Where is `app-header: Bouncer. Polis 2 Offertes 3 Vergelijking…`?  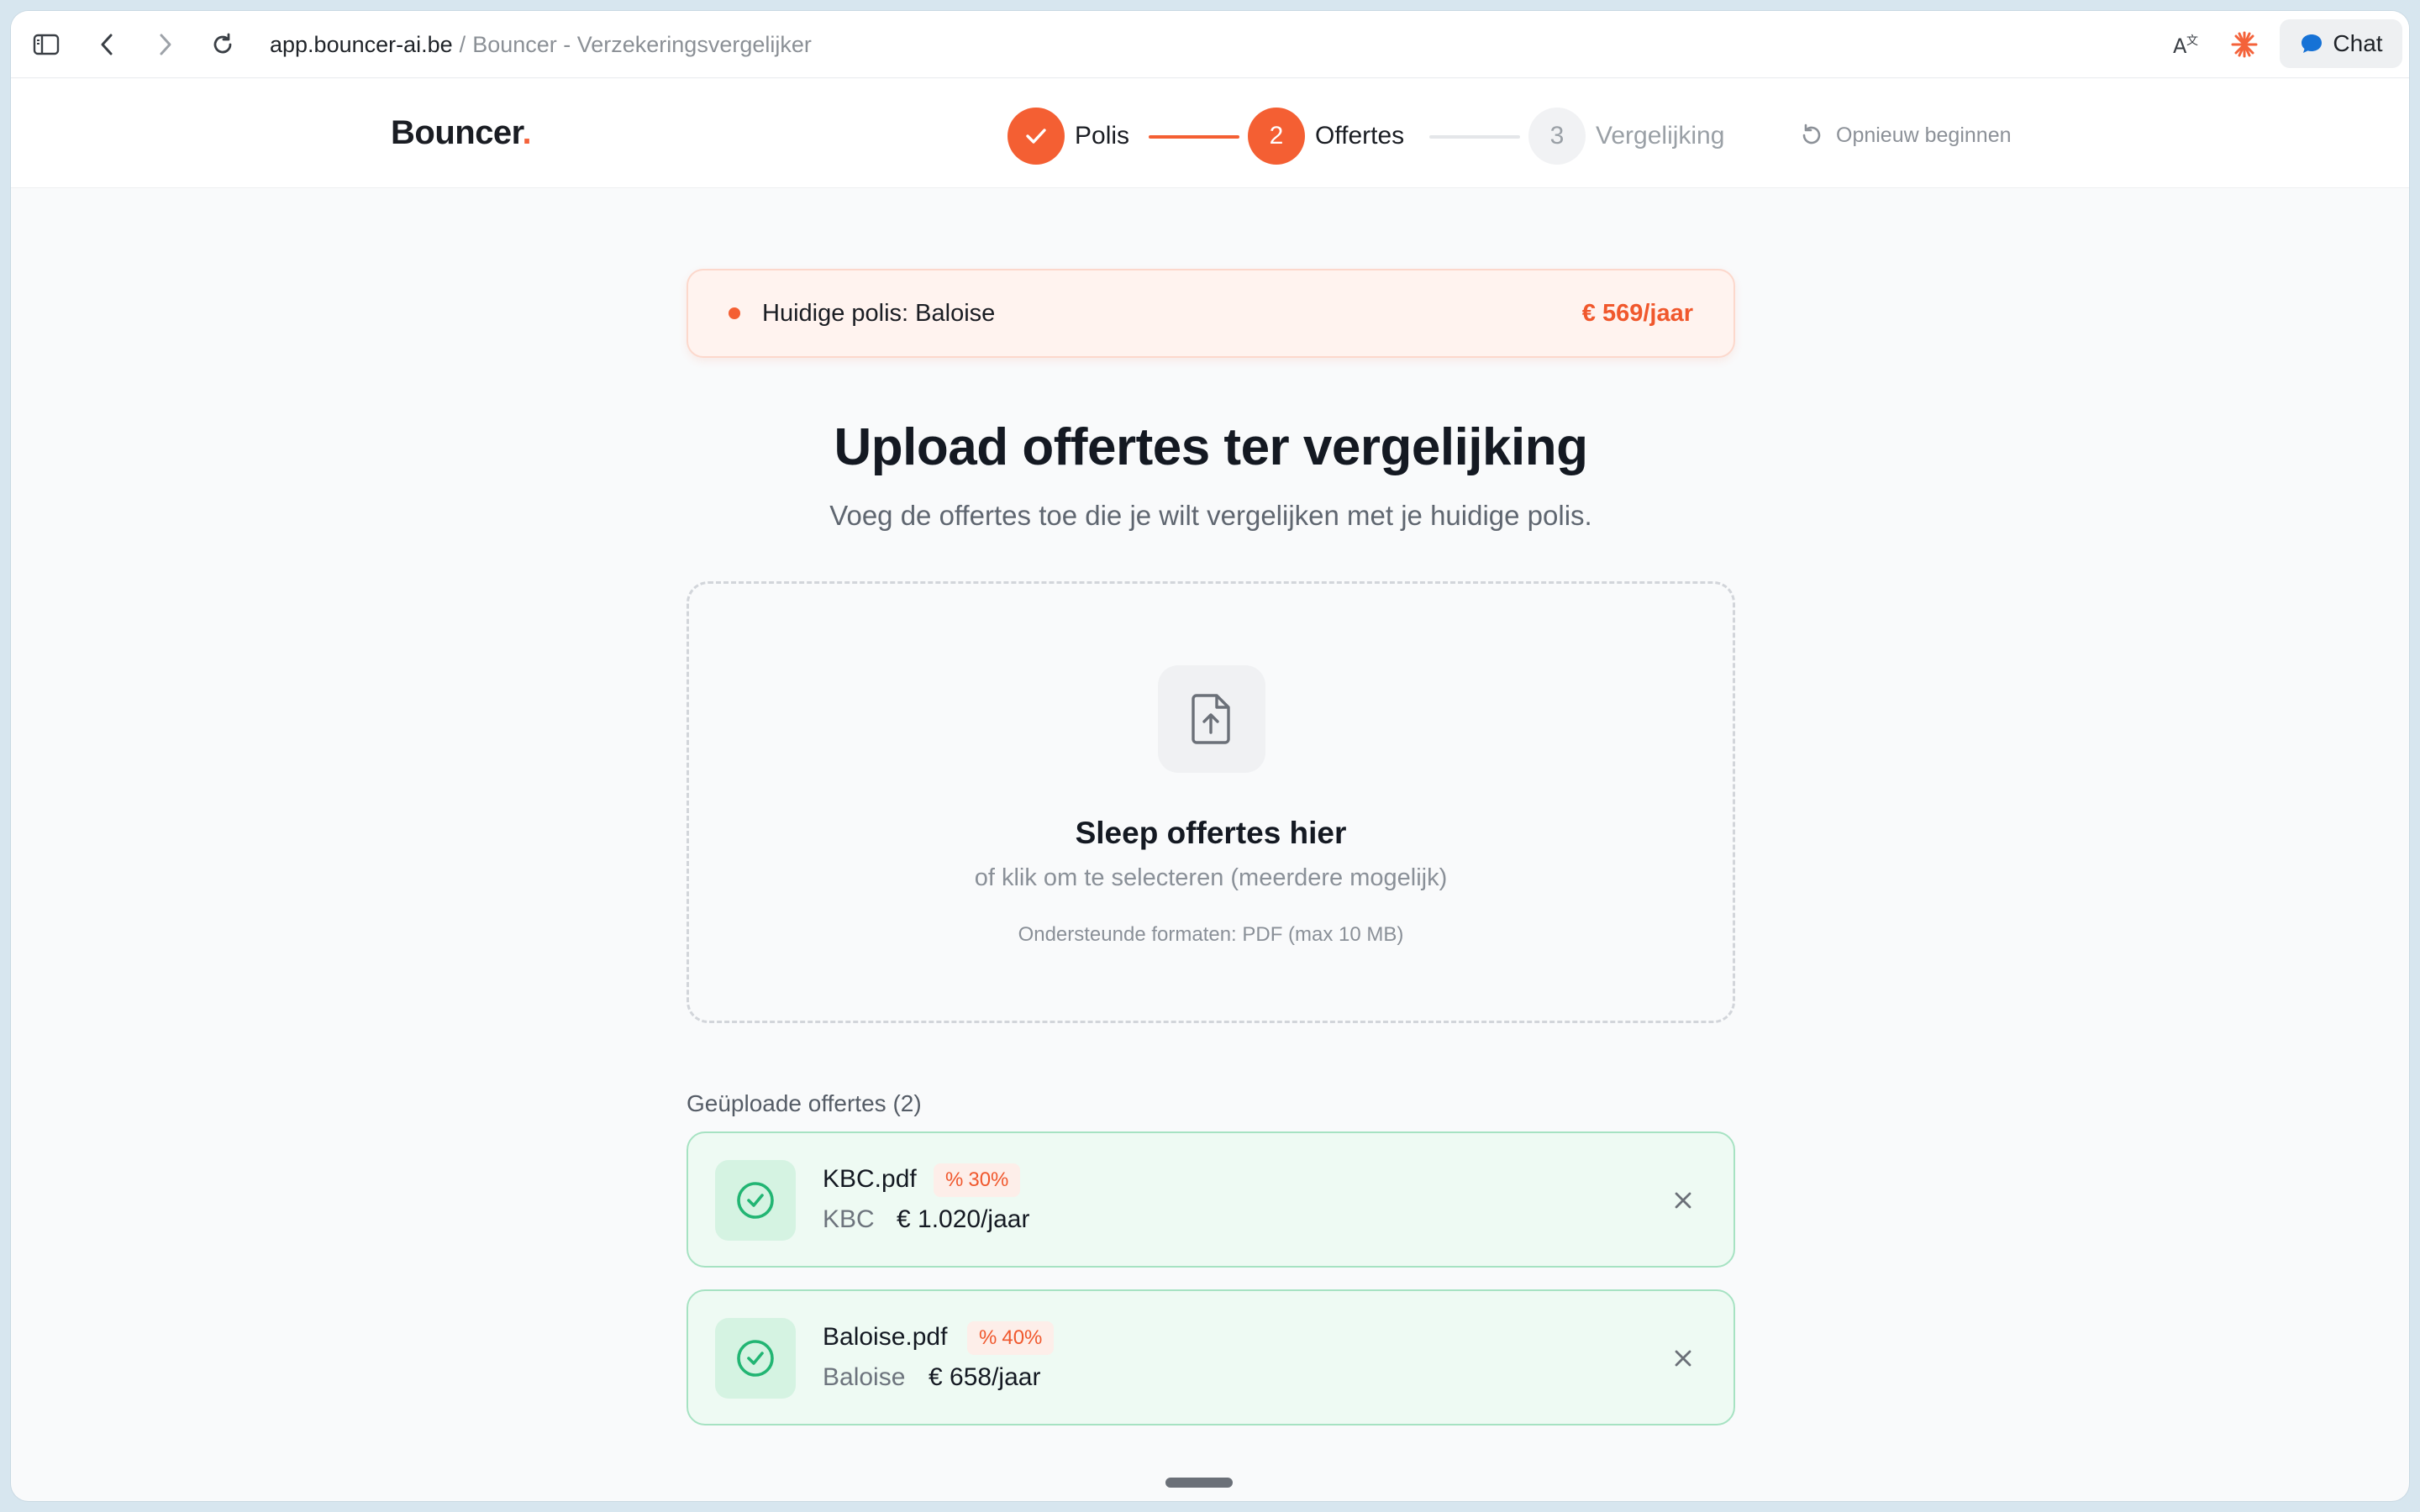
app-header: Bouncer. Polis 2 Offertes 3 Vergelijking… is located at coordinates (1210, 133).